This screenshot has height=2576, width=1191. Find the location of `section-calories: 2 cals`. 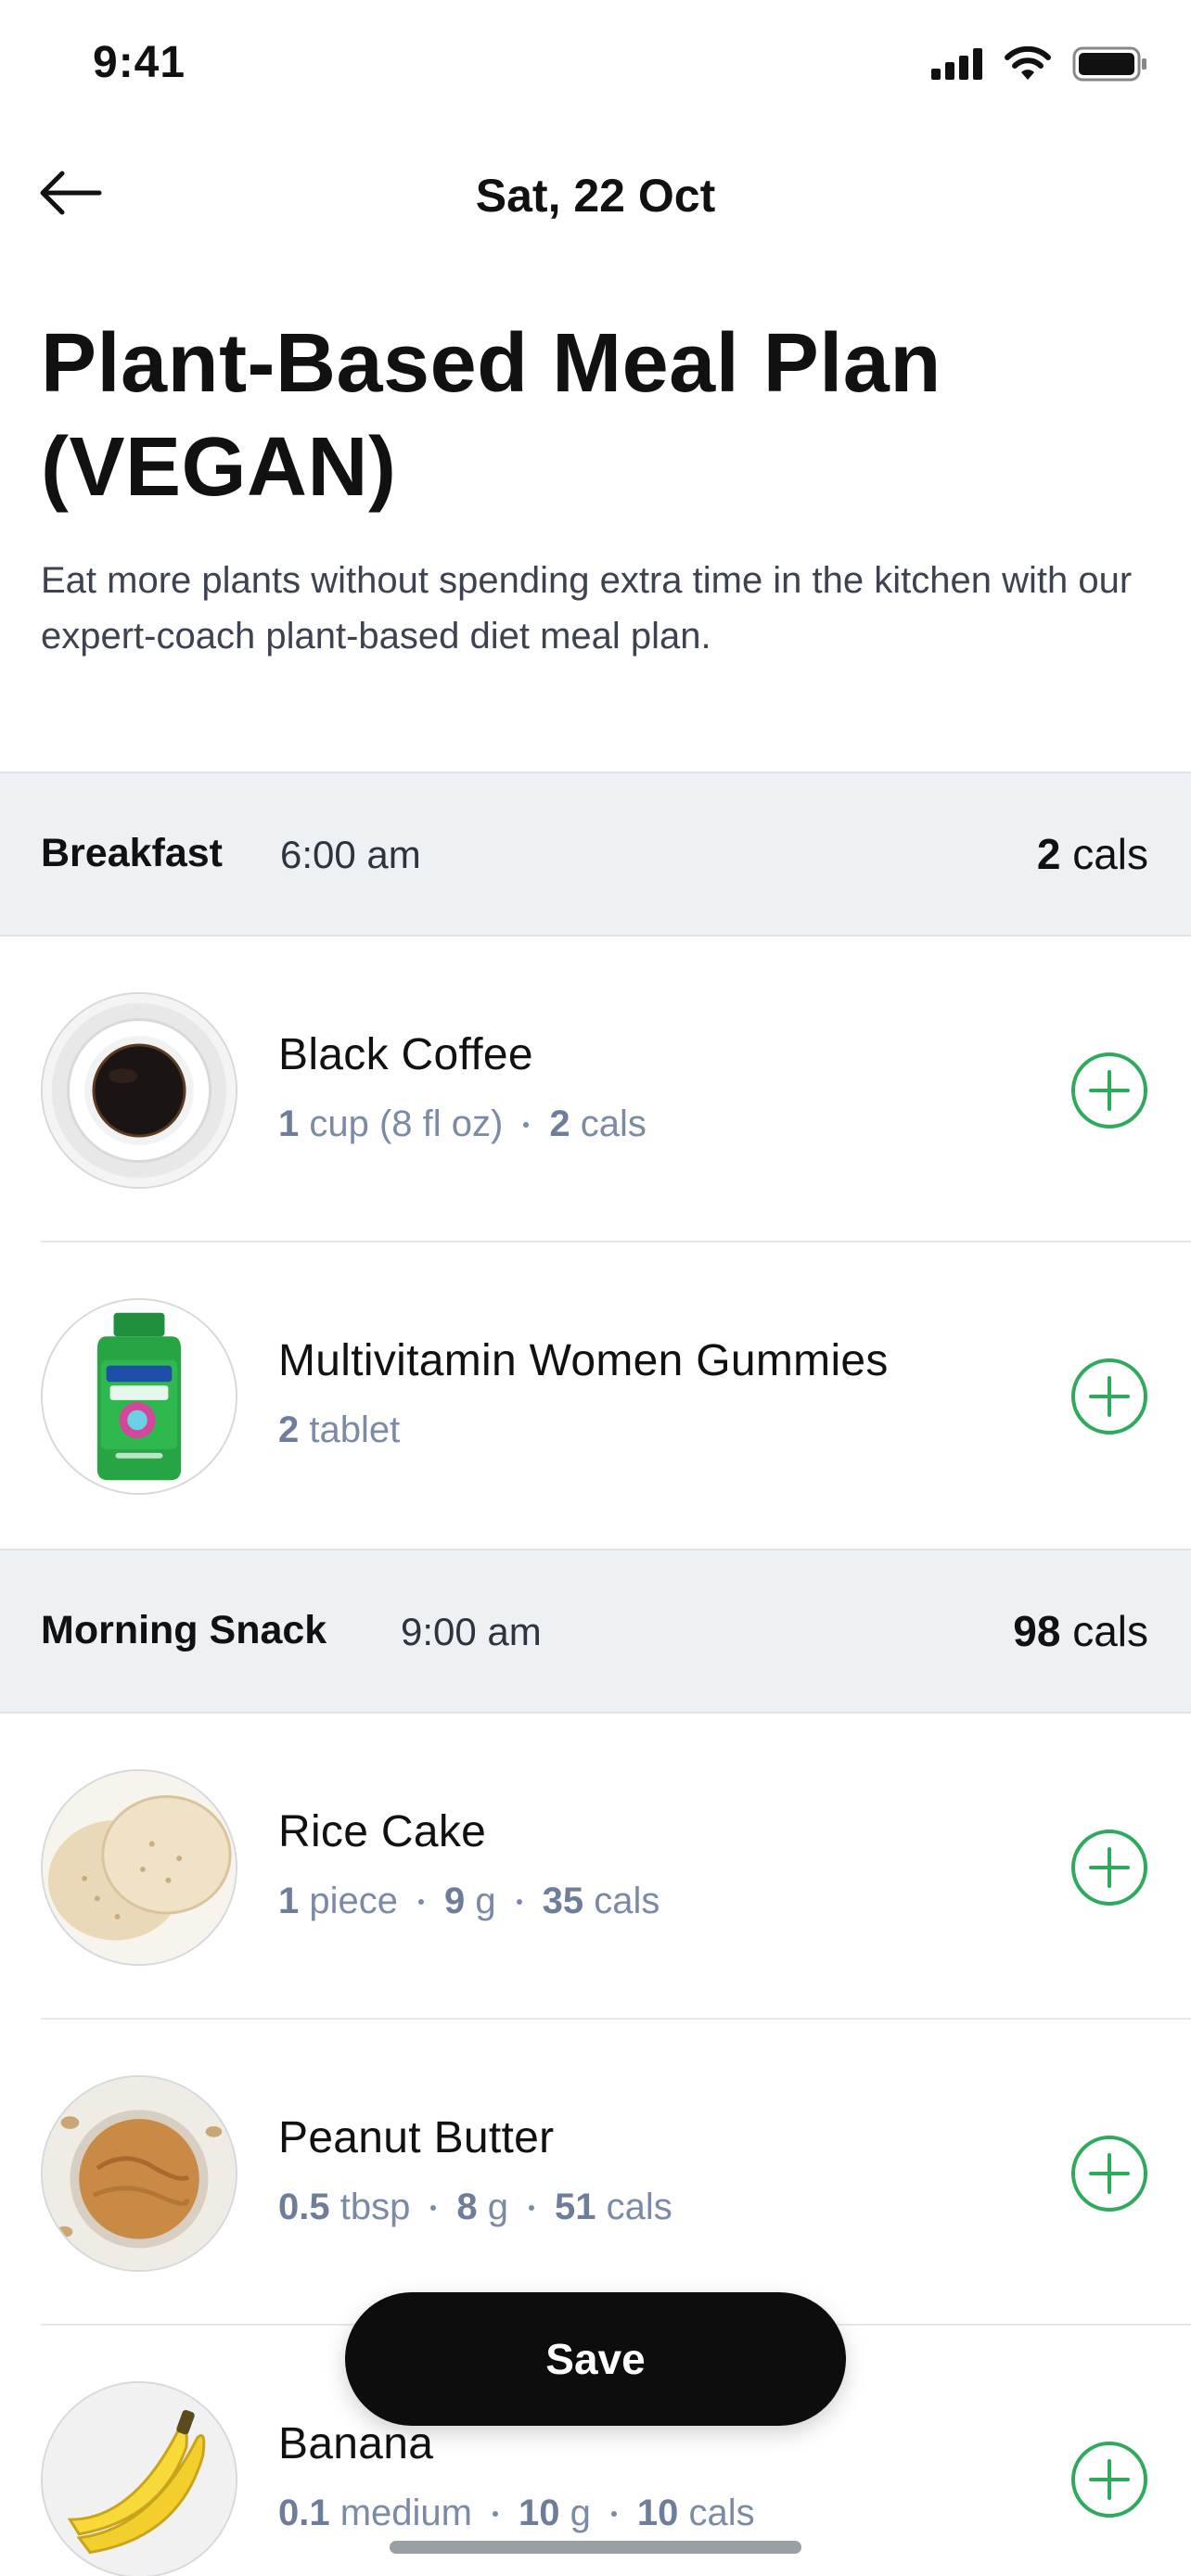

section-calories: 2 cals is located at coordinates (1092, 854).